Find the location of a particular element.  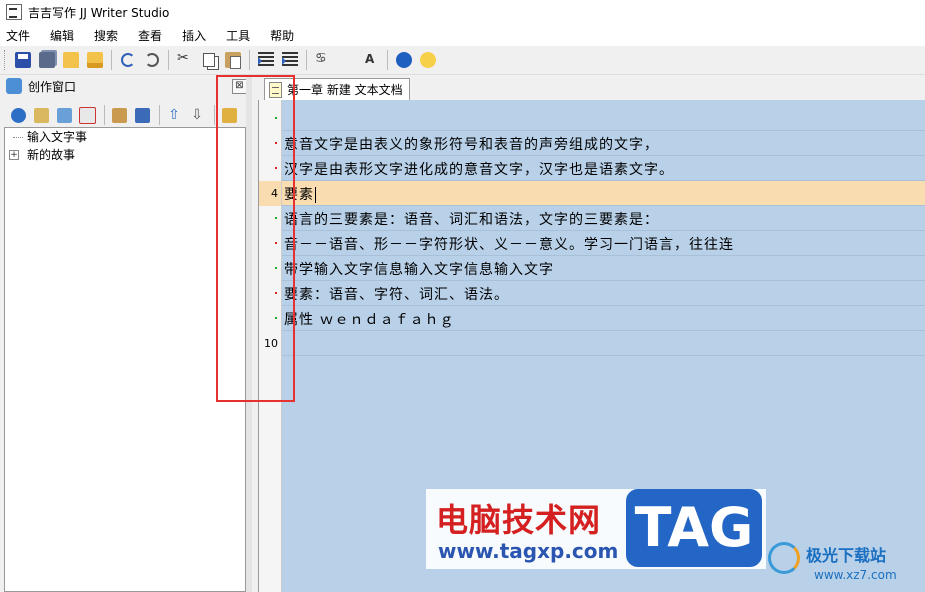

watermark-site2: 极光下载站 www.xz7.com is located at coordinates (845, 565).